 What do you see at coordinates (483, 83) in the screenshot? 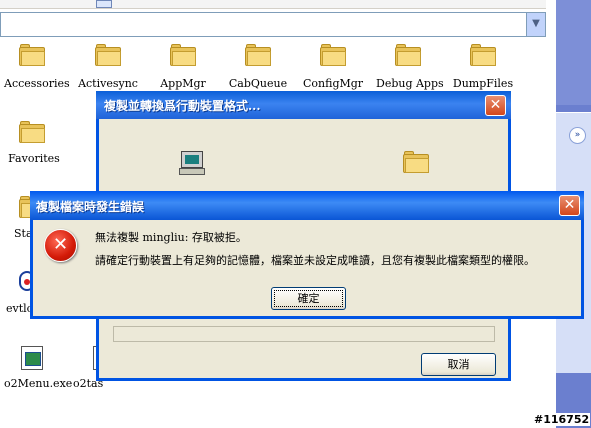
I see `folder-label-dumpfiles: DumpFiles` at bounding box center [483, 83].